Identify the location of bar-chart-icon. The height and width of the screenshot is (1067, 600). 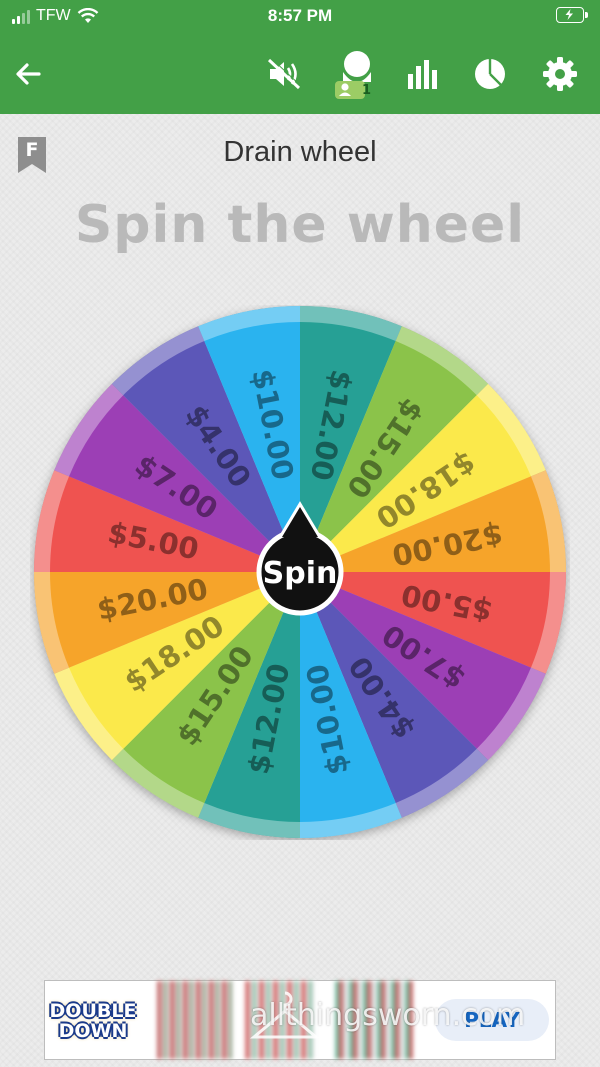
(422, 74).